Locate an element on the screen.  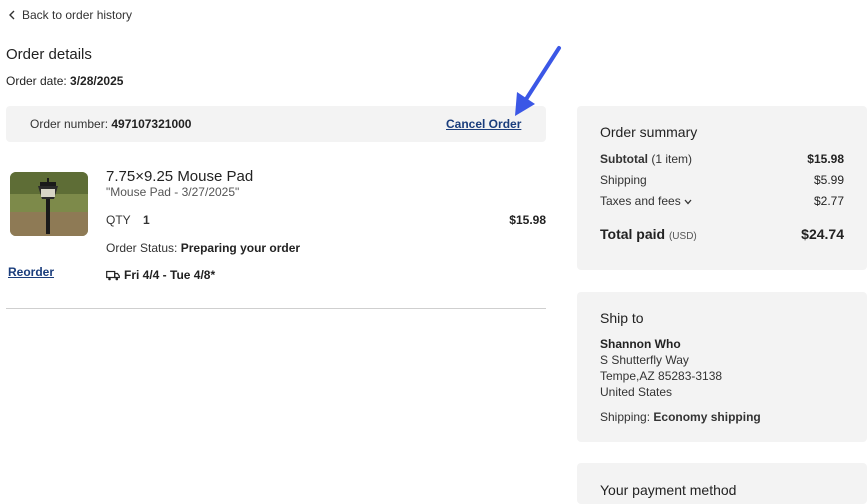
subtotal-count: (1 item) is located at coordinates (672, 159).